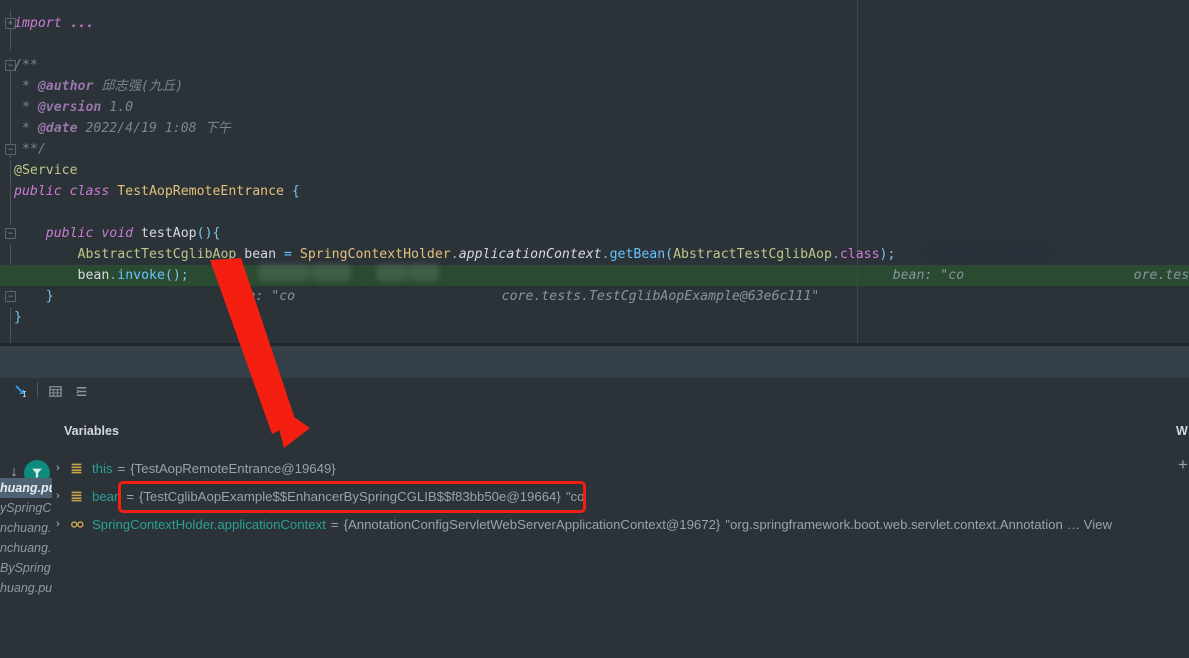  I want to click on code-token: invoke, so click(141, 275).